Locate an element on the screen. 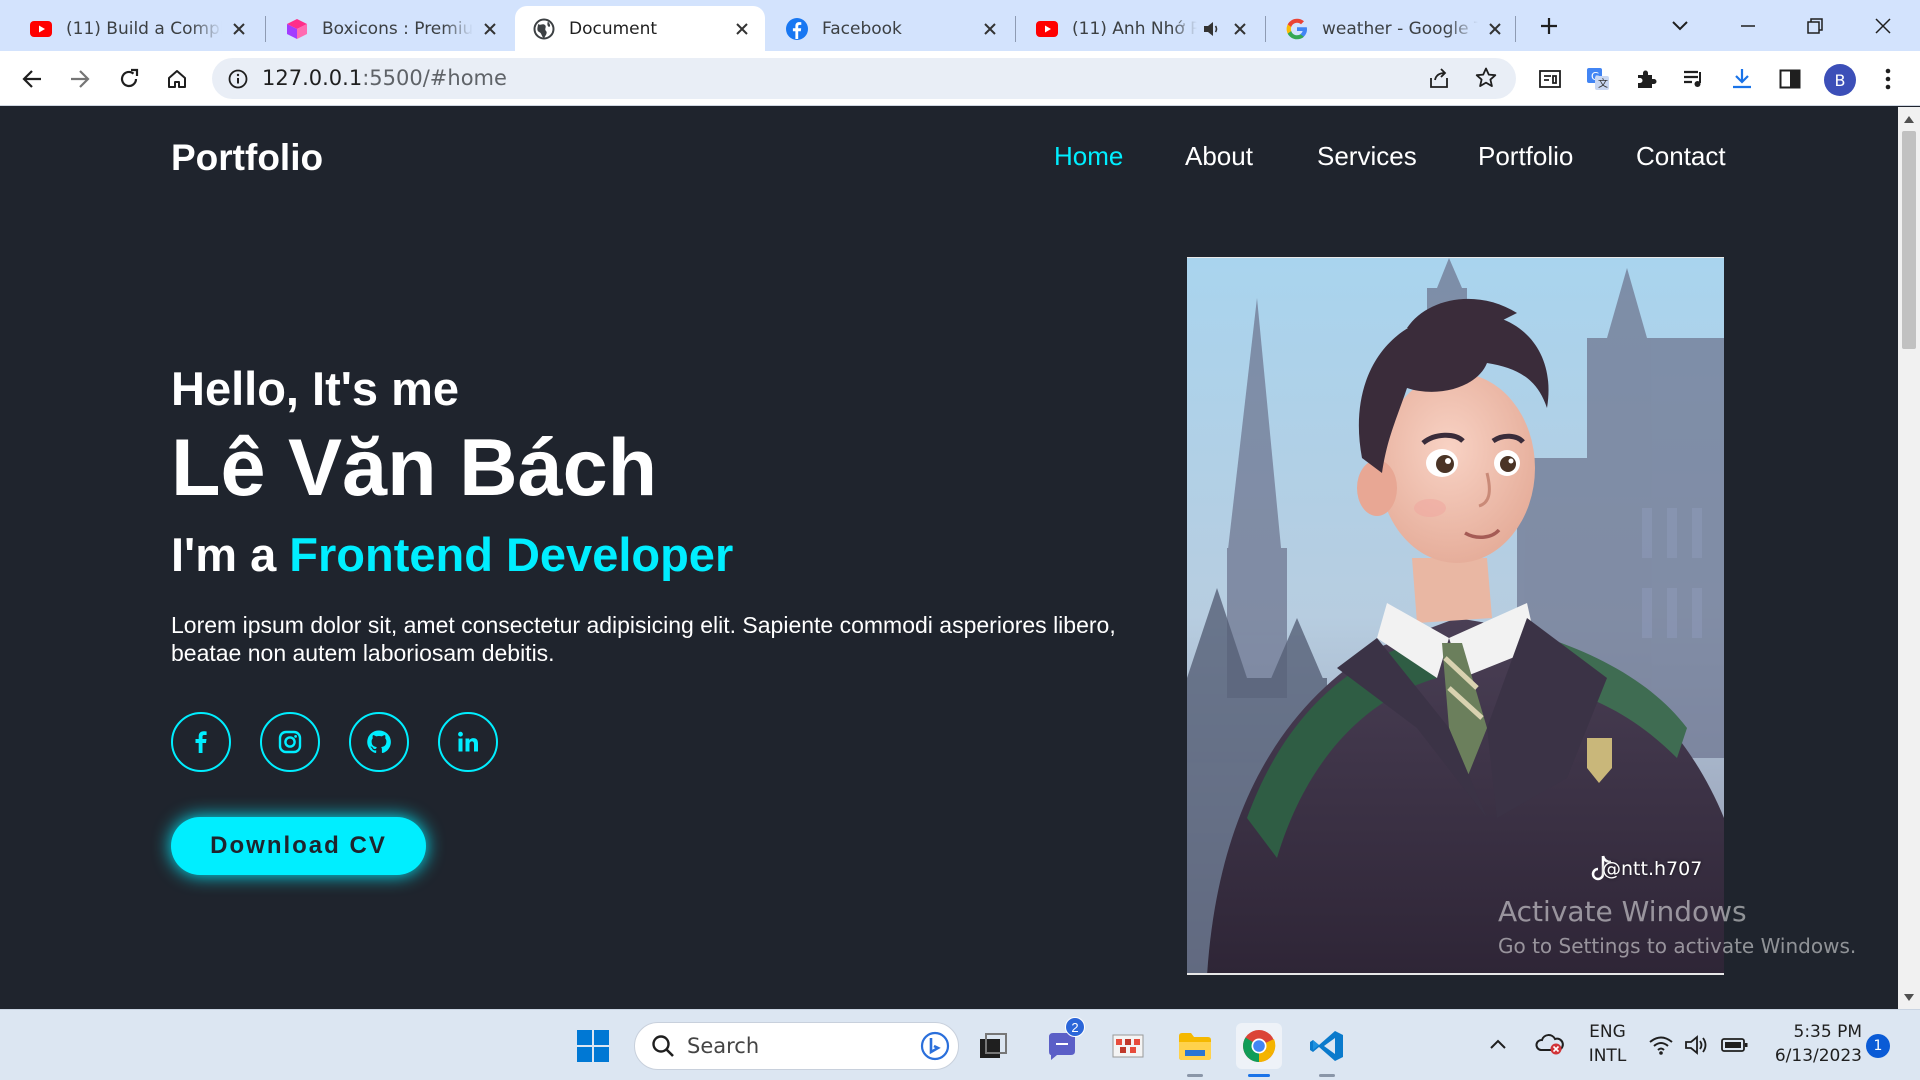 The width and height of the screenshot is (1920, 1080). minimize-icon is located at coordinates (1748, 26).